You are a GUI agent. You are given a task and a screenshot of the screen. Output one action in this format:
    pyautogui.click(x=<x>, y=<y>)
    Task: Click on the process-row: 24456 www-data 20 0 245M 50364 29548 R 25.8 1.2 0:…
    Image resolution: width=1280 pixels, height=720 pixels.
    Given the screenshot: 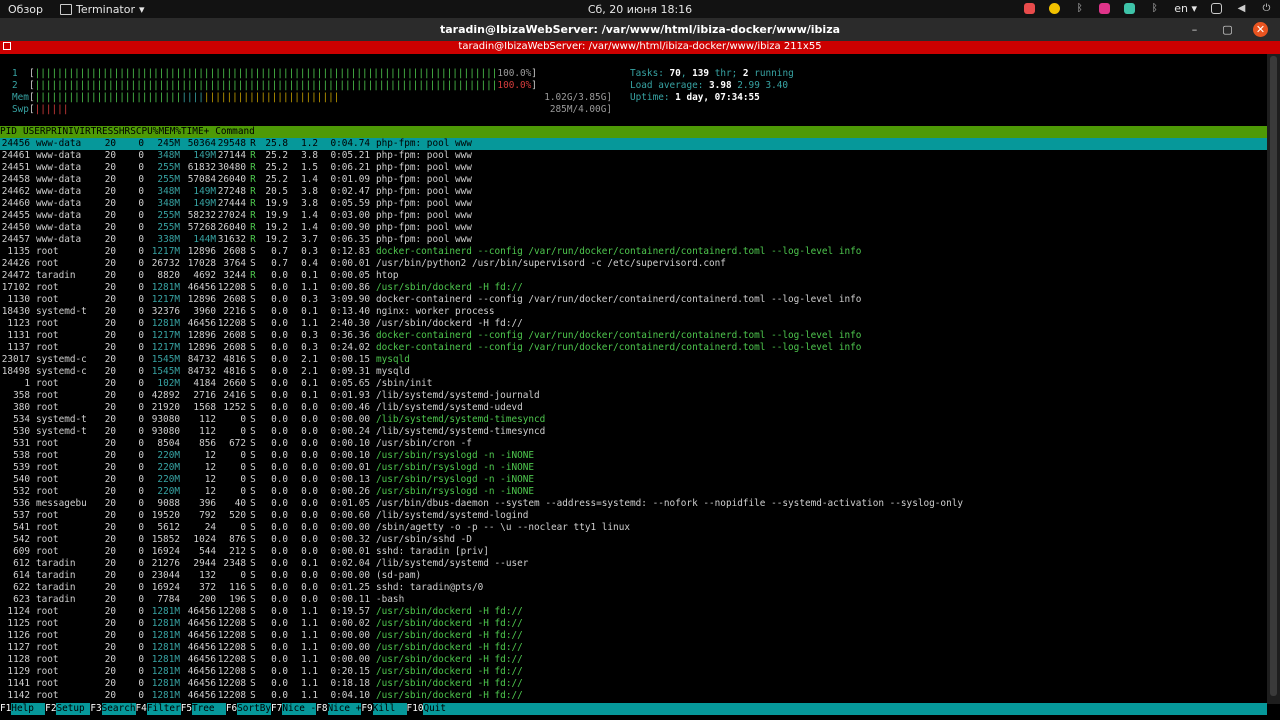 What is the action you would take?
    pyautogui.click(x=633, y=144)
    